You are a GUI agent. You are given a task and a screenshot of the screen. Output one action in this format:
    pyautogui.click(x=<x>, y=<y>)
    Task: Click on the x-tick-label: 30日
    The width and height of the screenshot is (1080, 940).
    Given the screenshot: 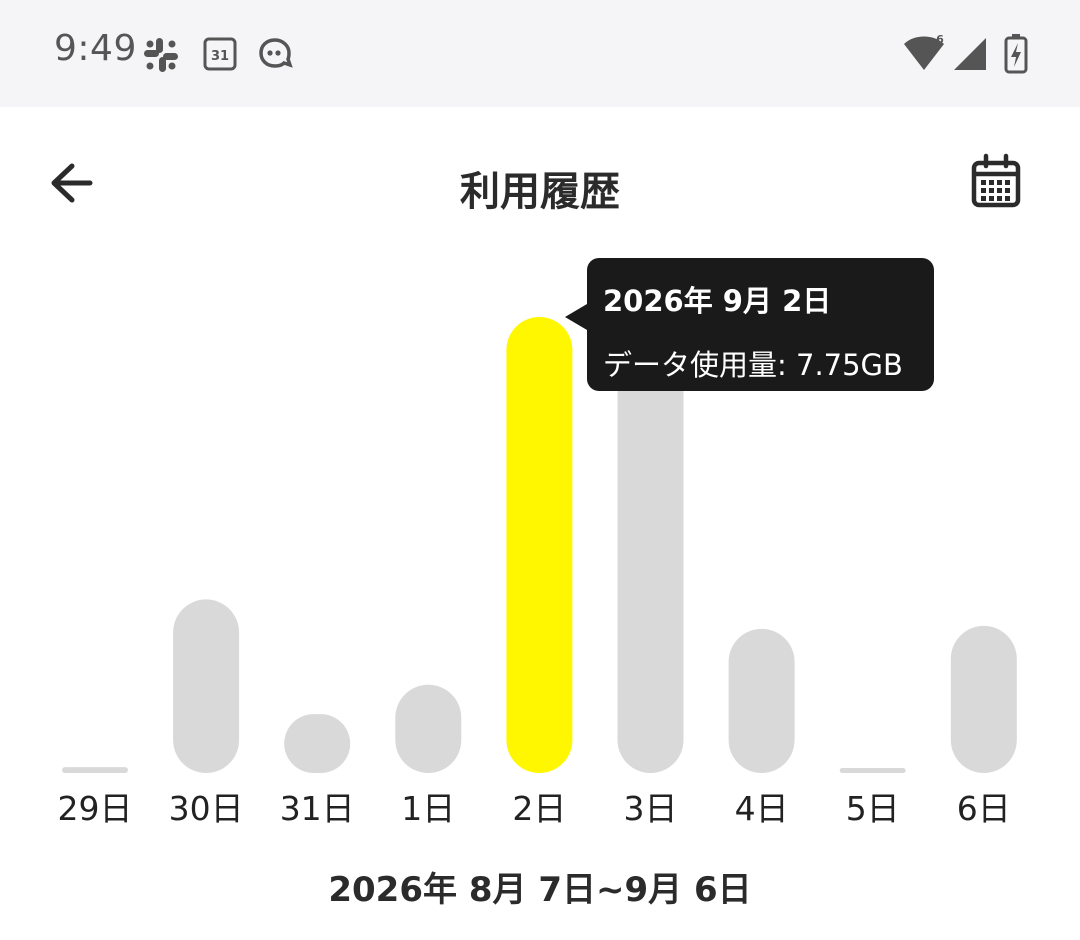 What is the action you would take?
    pyautogui.click(x=206, y=808)
    